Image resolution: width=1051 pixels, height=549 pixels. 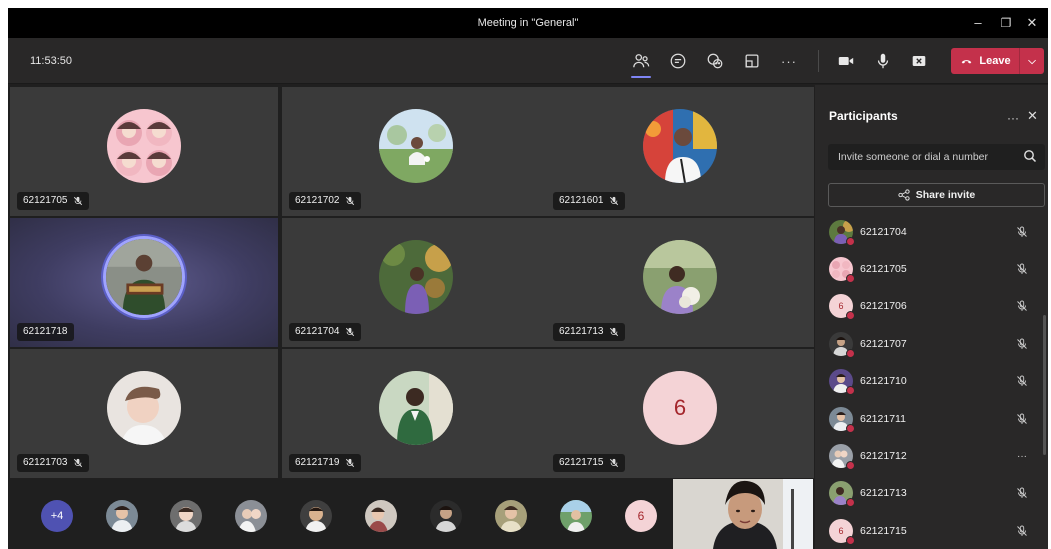 I want to click on video-tile-active-speaker: 62121718, so click(x=144, y=282).